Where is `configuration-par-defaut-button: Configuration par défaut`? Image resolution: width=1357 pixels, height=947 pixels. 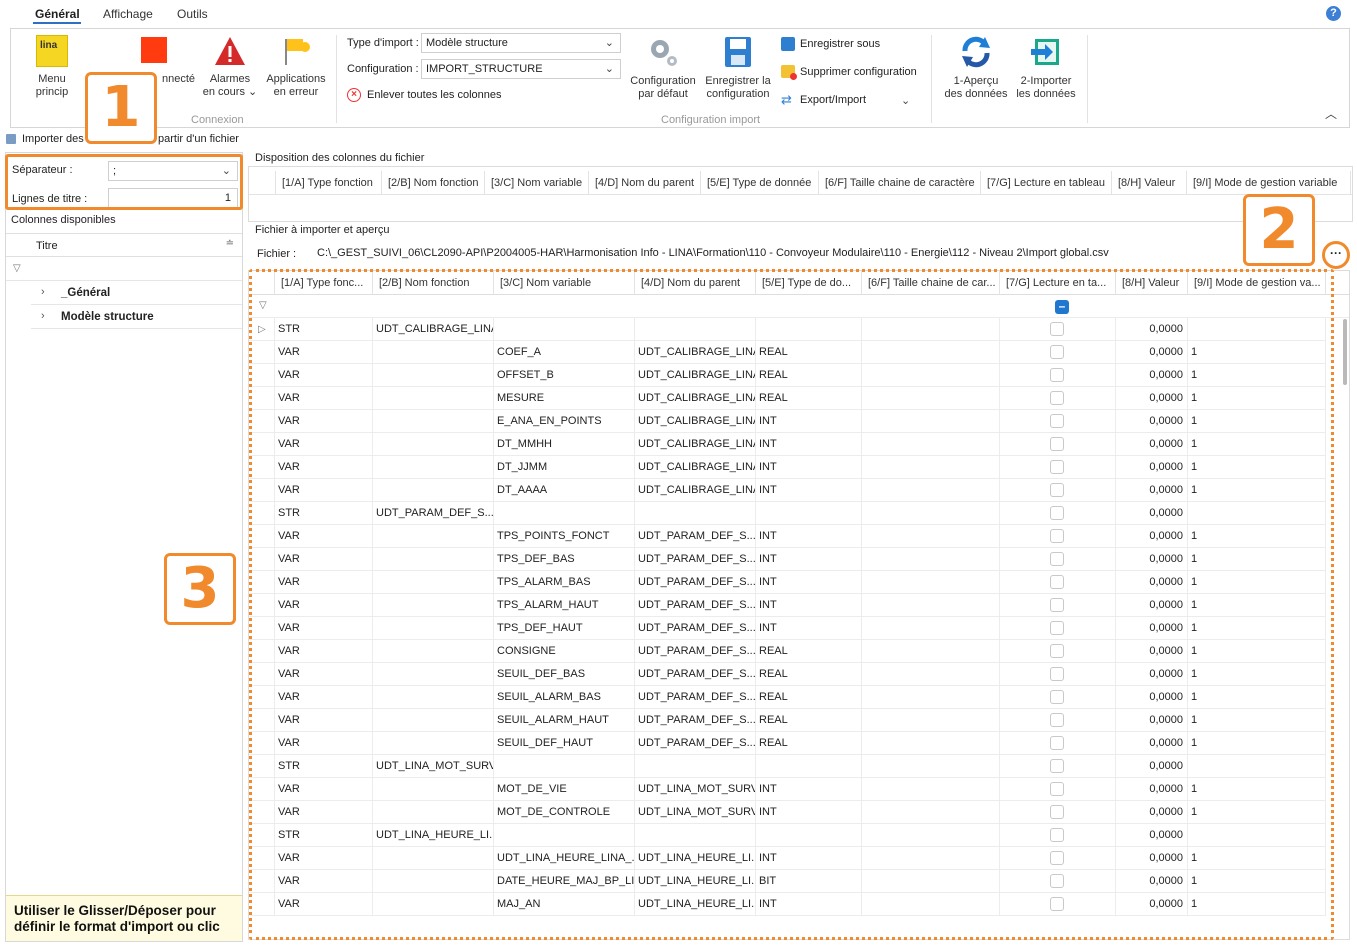
configuration-par-defaut-button: Configuration par défaut is located at coordinates (663, 68).